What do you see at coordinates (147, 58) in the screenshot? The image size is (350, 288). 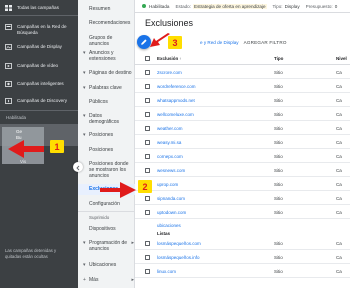 I see `select-all-checkbox` at bounding box center [147, 58].